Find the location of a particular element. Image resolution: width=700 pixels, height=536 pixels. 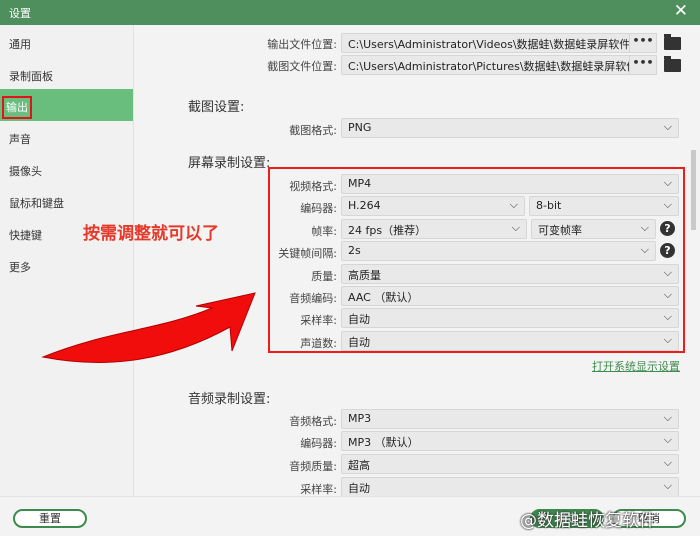

red-arrow-icon is located at coordinates (148, 327).